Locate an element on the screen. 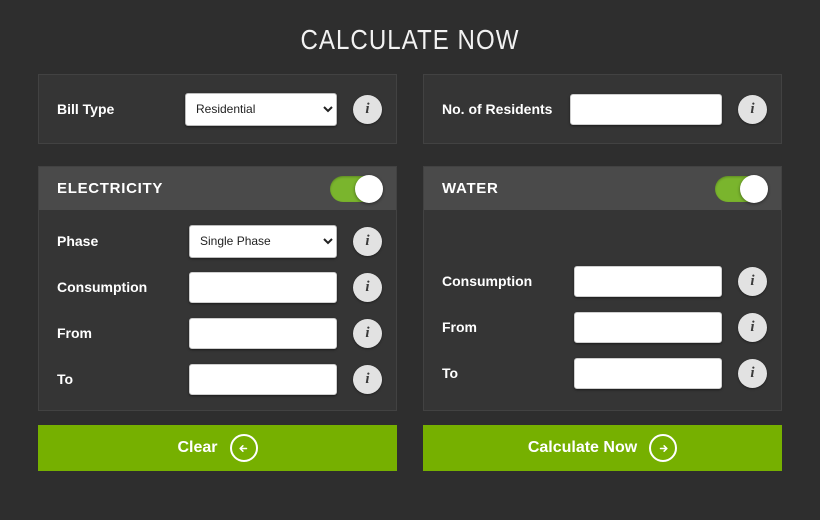 The height and width of the screenshot is (520, 820). electricity-from-row: From i is located at coordinates (219, 333).